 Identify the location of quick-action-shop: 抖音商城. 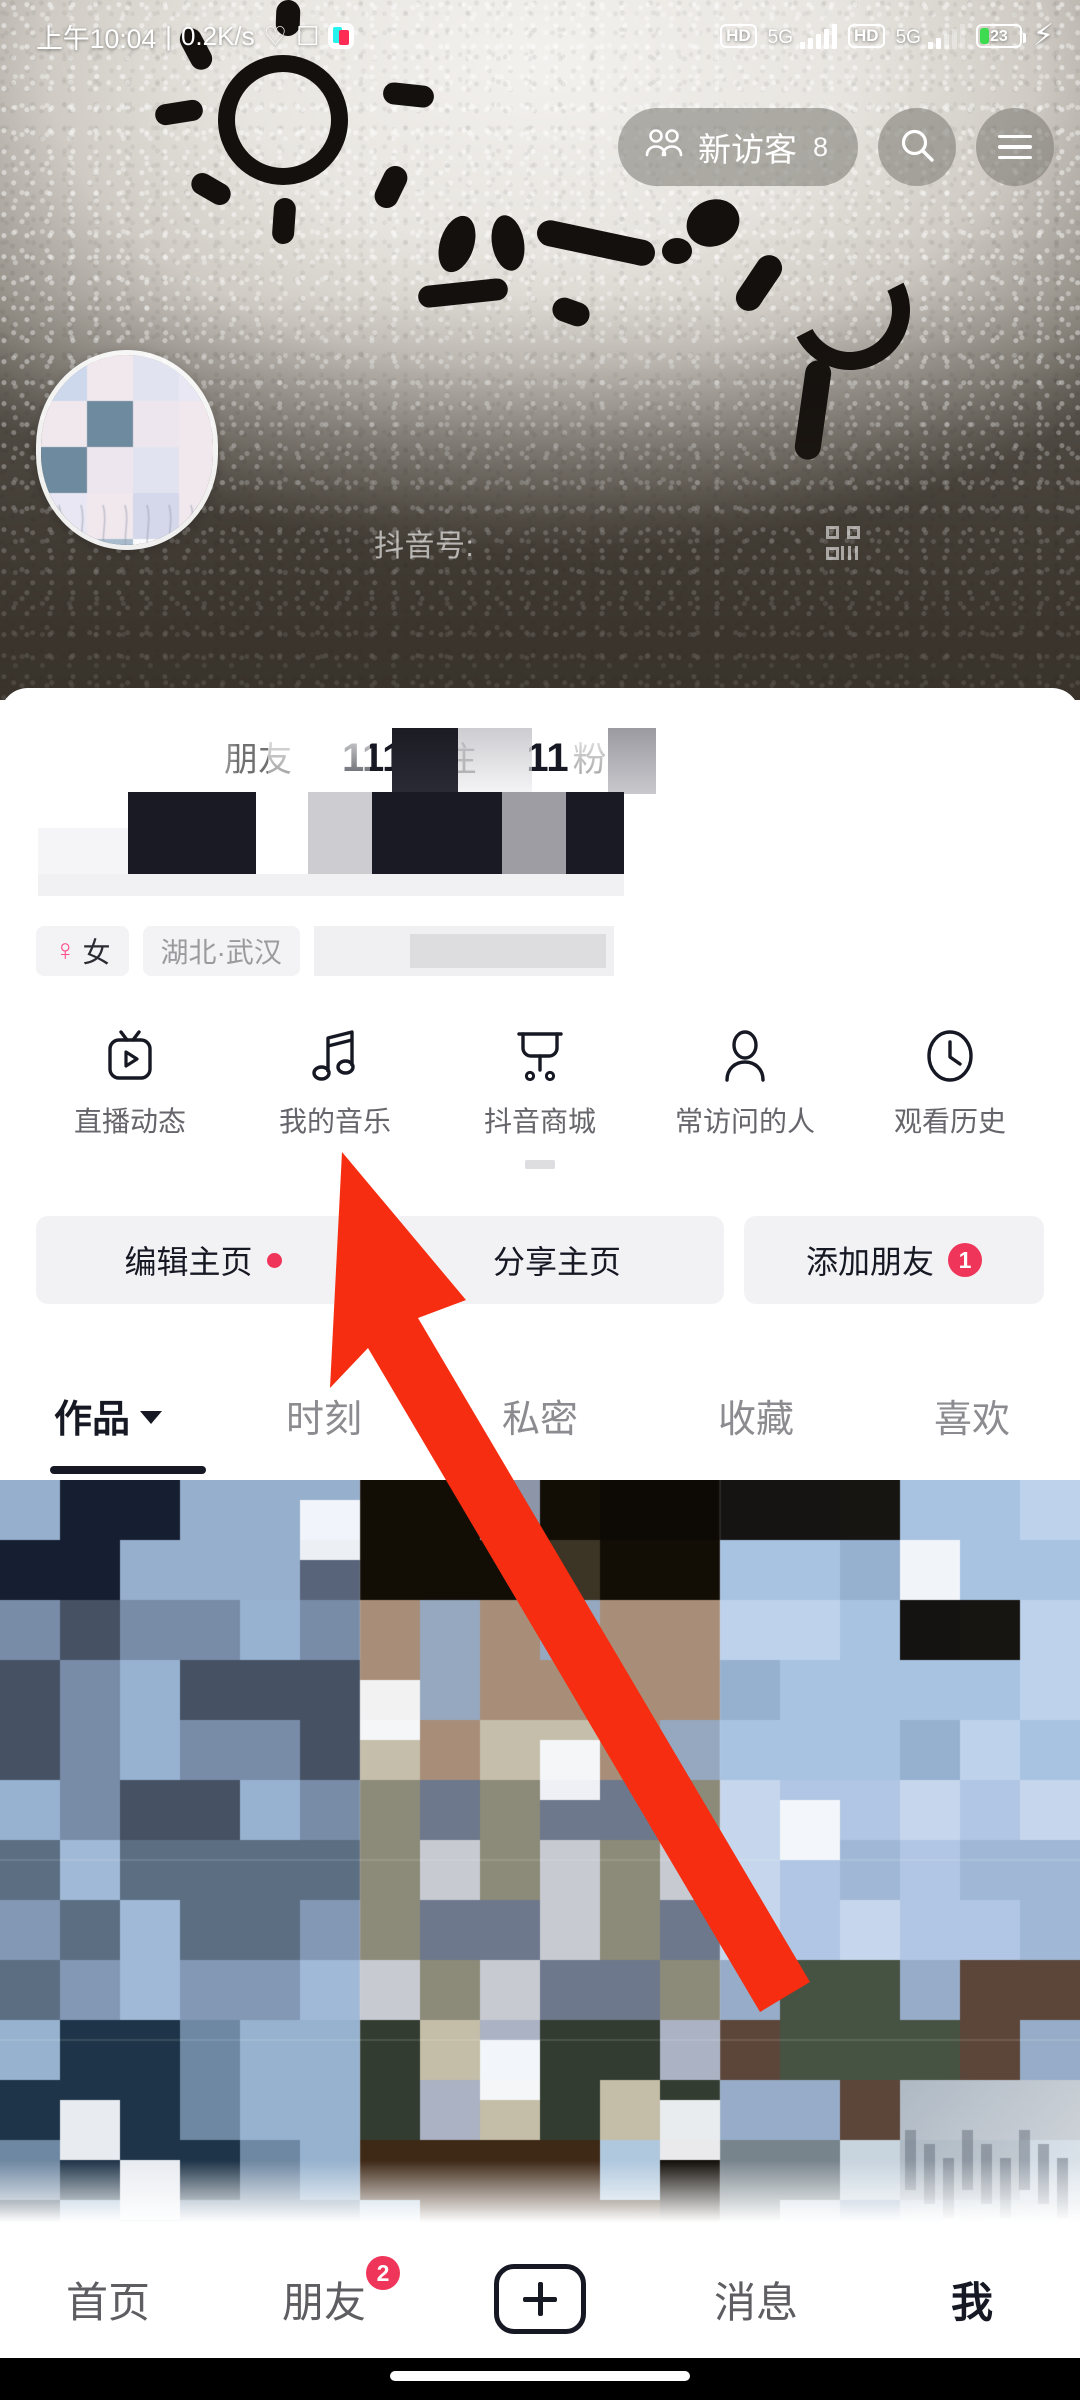
(540, 1098).